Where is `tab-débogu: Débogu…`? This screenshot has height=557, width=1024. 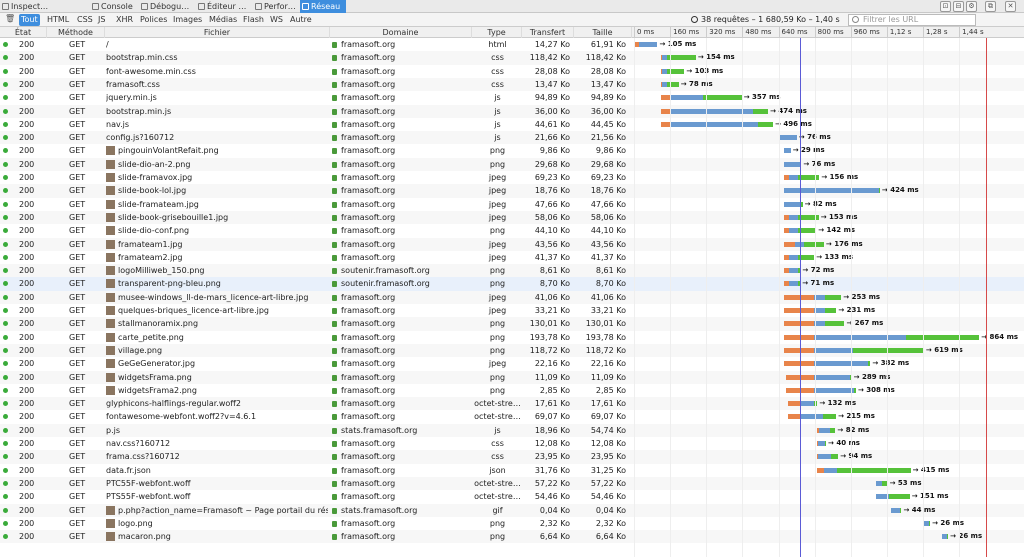 tab-débogu: Débogu… is located at coordinates (166, 6).